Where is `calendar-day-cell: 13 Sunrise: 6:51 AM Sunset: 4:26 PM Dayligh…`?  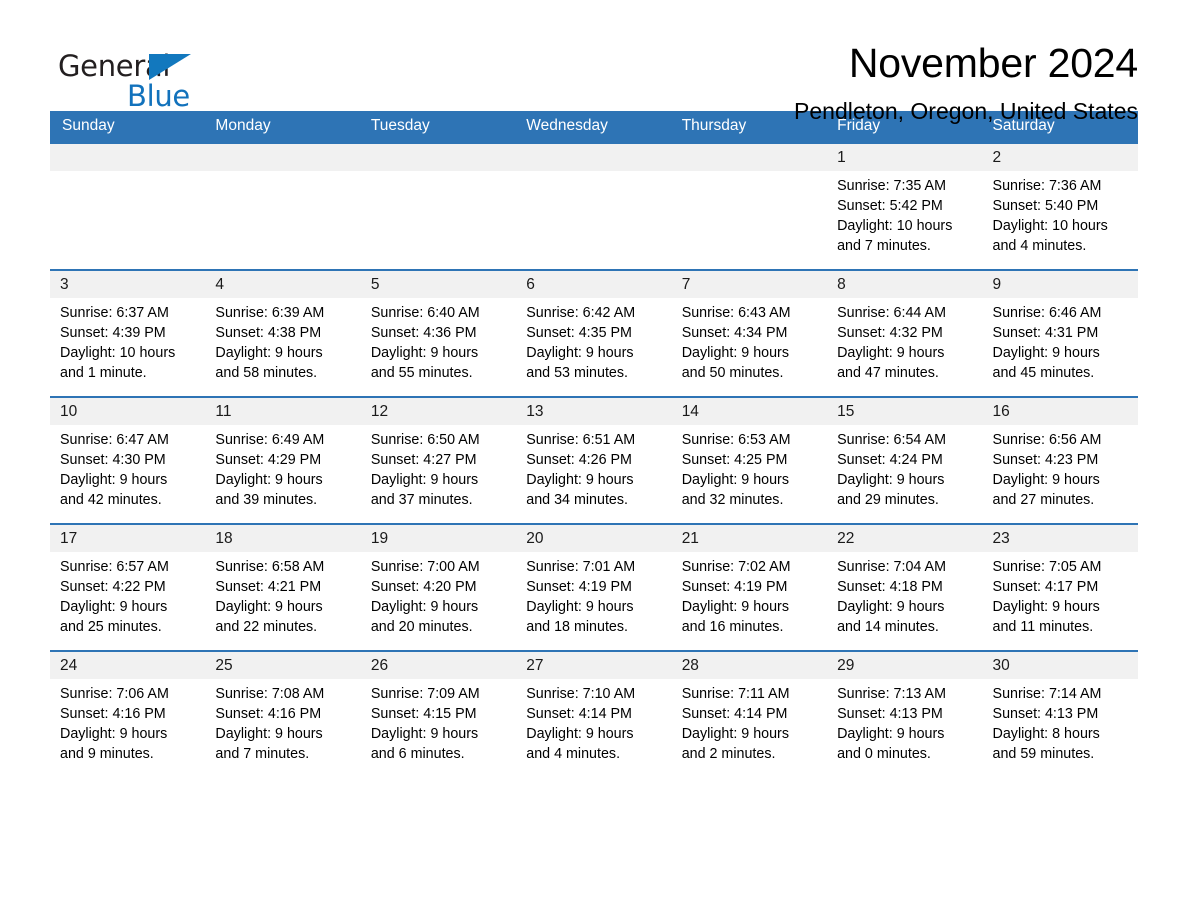 calendar-day-cell: 13 Sunrise: 6:51 AM Sunset: 4:26 PM Dayligh… is located at coordinates (594, 460).